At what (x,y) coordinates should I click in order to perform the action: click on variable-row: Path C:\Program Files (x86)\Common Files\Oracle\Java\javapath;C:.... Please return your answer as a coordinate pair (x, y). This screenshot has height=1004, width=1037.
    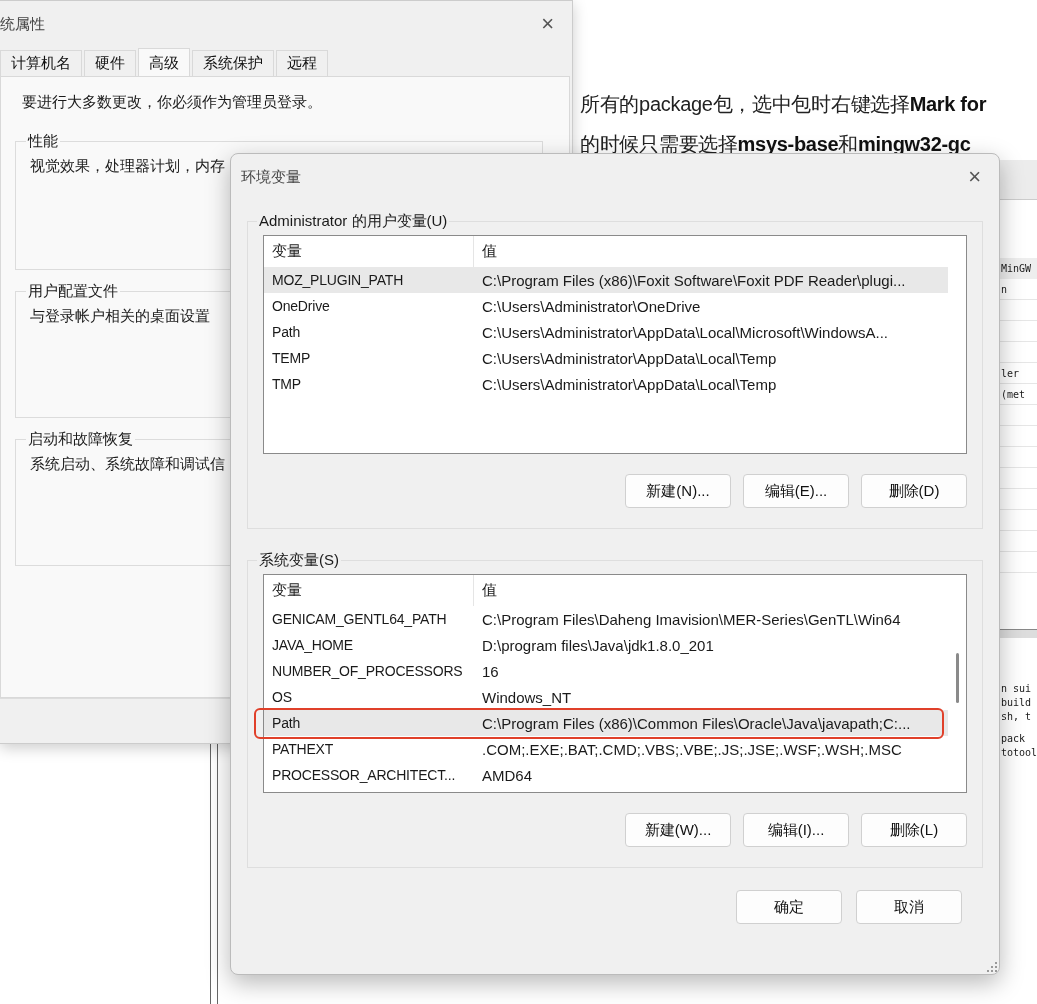
    Looking at the image, I should click on (606, 723).